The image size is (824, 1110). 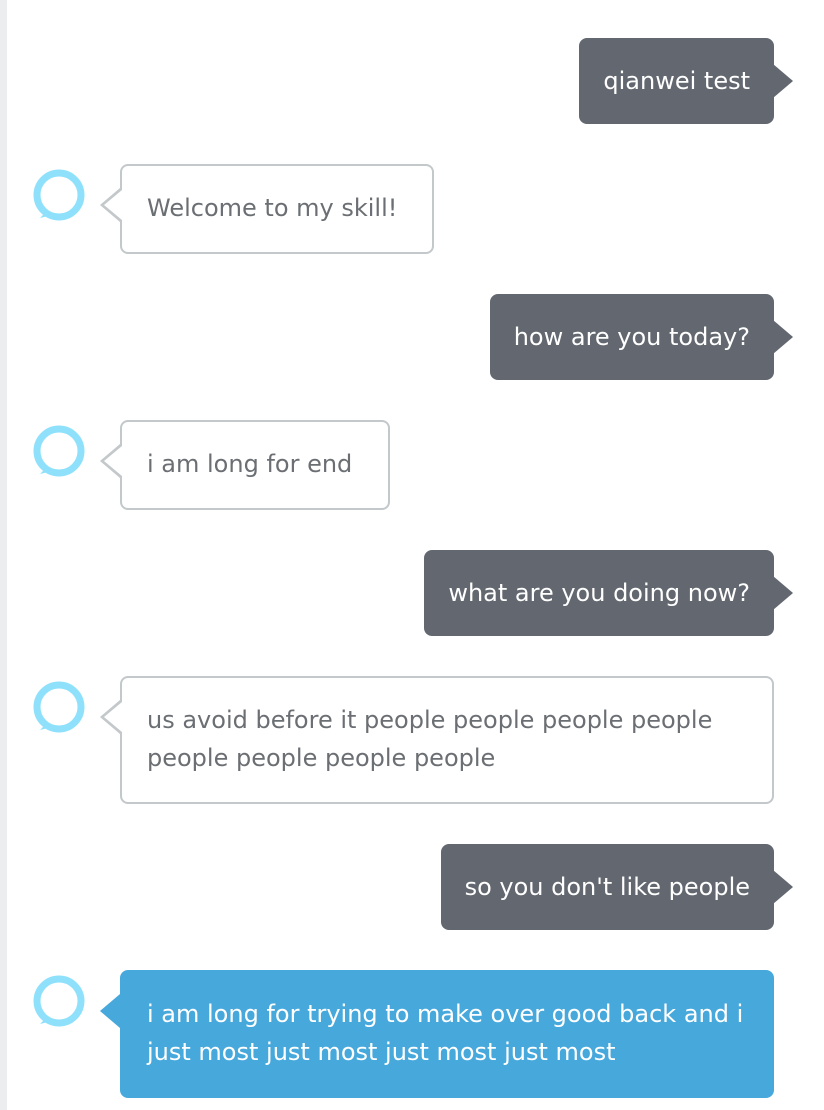 What do you see at coordinates (608, 593) in the screenshot?
I see `user-message: what are you doing now?` at bounding box center [608, 593].